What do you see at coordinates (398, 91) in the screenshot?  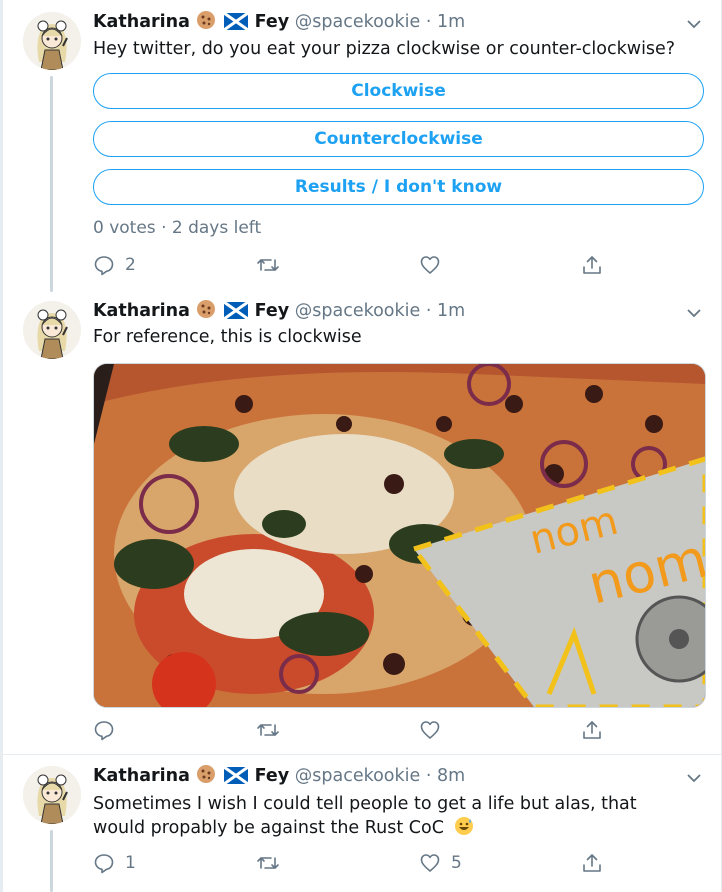 I see `poll-option-clockwise: Clockwise` at bounding box center [398, 91].